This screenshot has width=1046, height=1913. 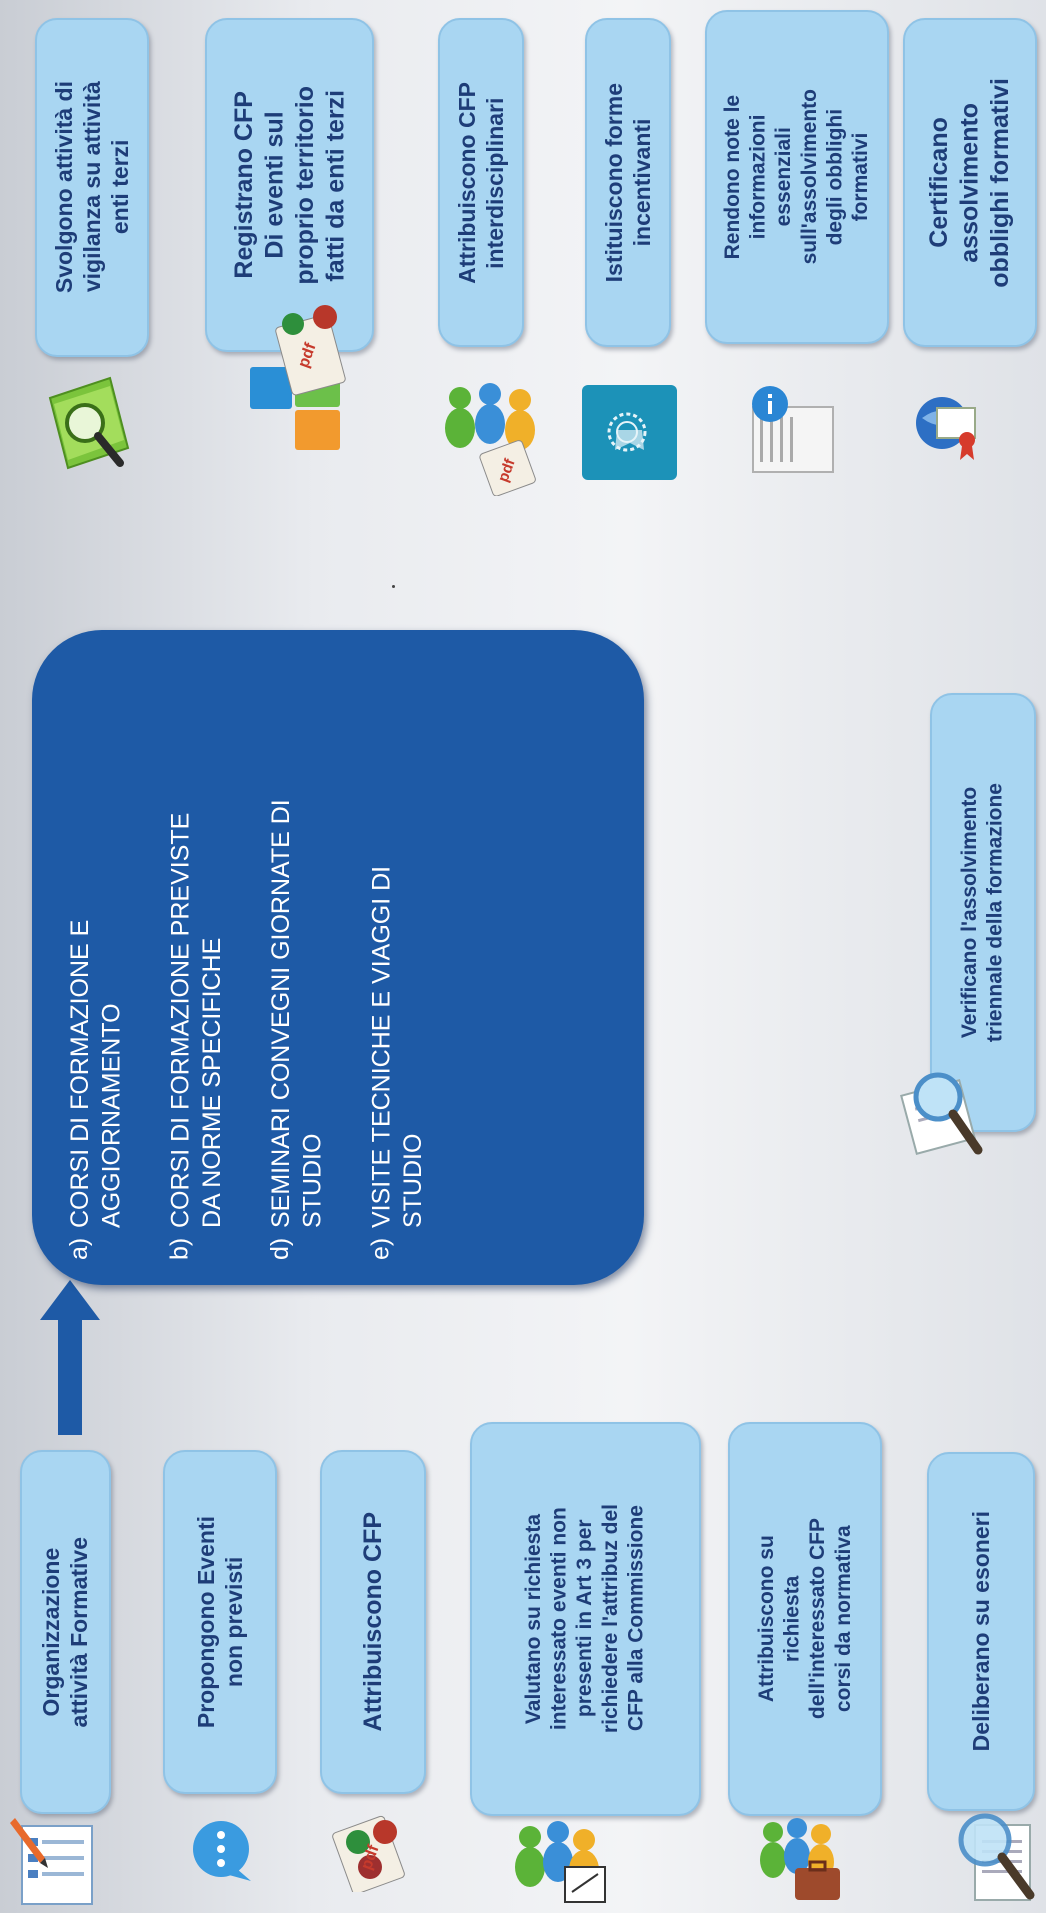 What do you see at coordinates (179, 1248) in the screenshot?
I see `list-item-letter: b)` at bounding box center [179, 1248].